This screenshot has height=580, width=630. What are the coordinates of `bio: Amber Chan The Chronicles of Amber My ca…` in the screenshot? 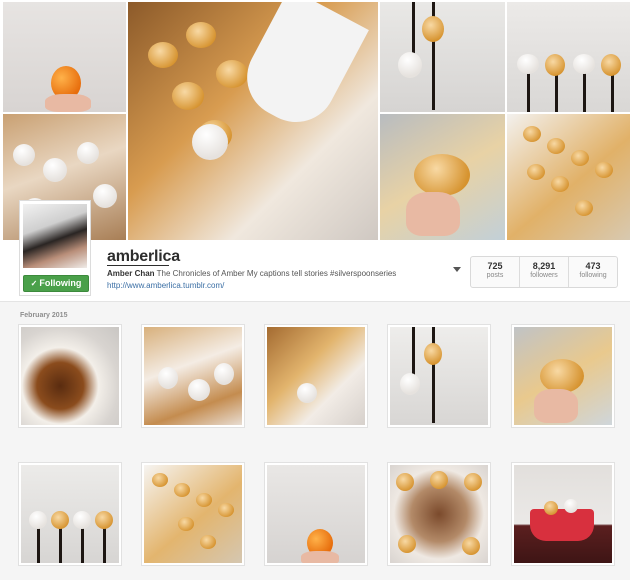 It's located at (279, 273).